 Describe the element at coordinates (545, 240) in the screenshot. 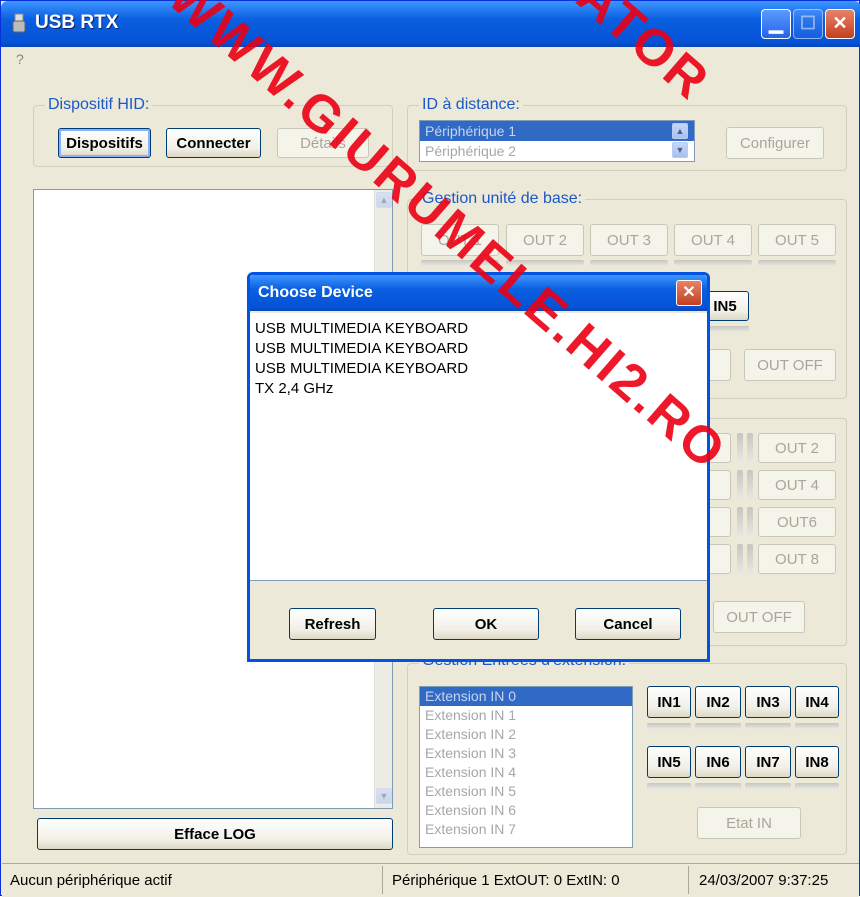

I see `base-out-2-button: OUT 2` at that location.